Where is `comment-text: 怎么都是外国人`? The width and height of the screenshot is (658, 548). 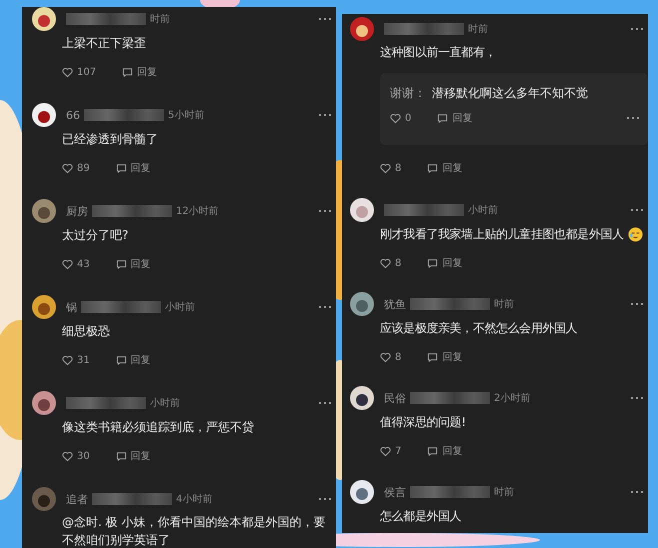 comment-text: 怎么都是外国人 is located at coordinates (421, 516).